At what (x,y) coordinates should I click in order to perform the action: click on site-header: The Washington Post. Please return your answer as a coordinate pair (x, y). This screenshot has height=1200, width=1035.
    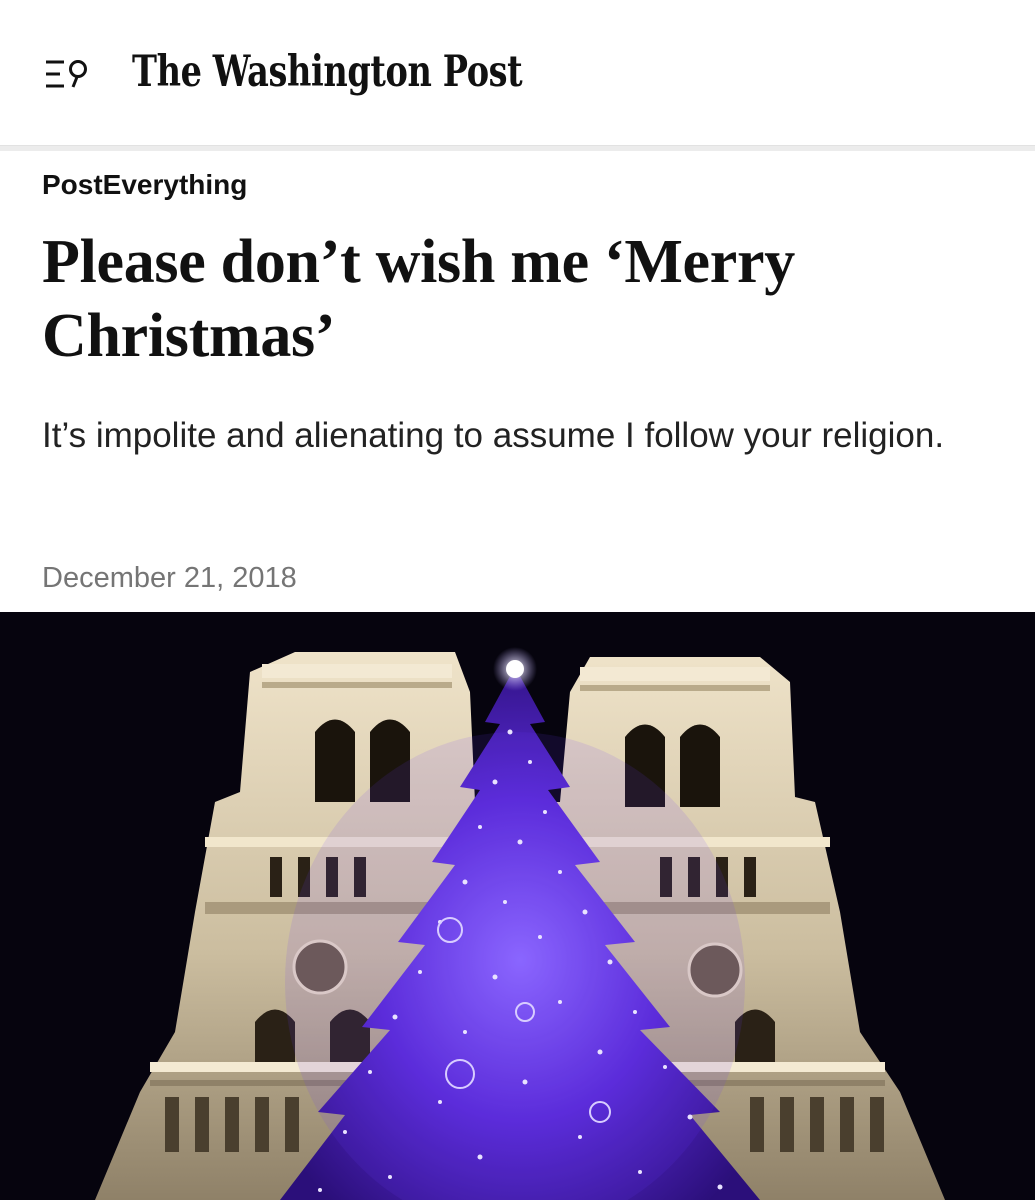
    Looking at the image, I should click on (517, 72).